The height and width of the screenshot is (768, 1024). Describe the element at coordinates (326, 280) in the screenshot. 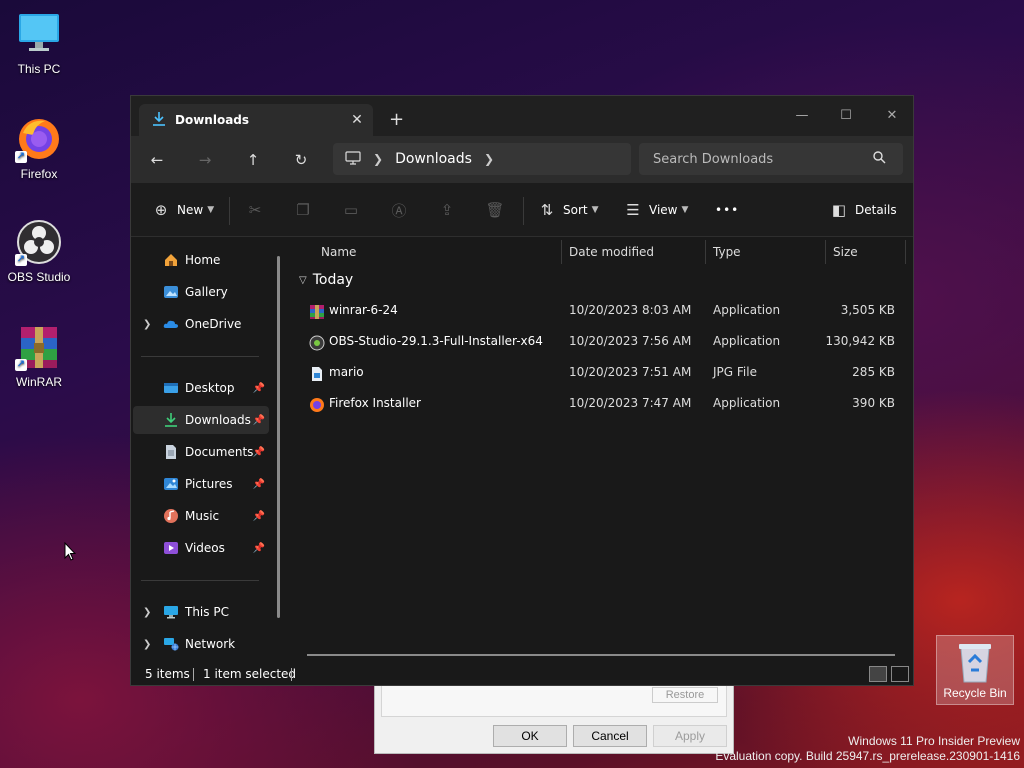

I see `group-header: ▽ Today` at that location.